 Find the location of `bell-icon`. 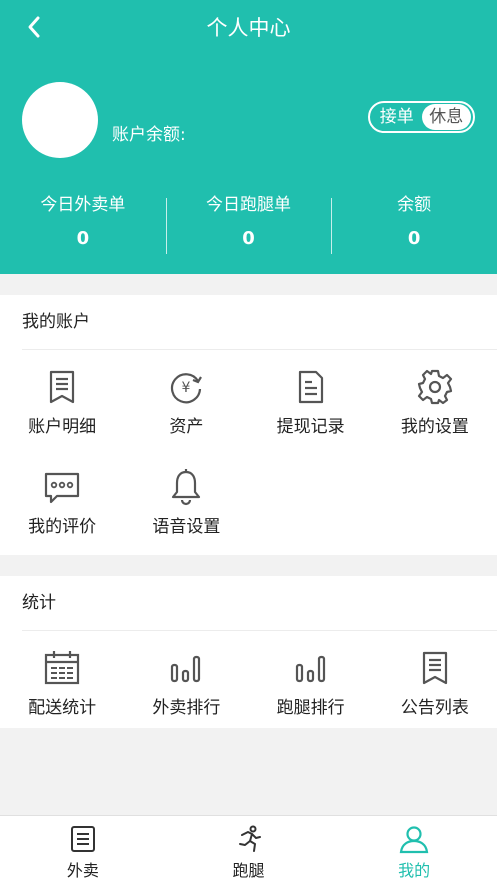

bell-icon is located at coordinates (186, 487).